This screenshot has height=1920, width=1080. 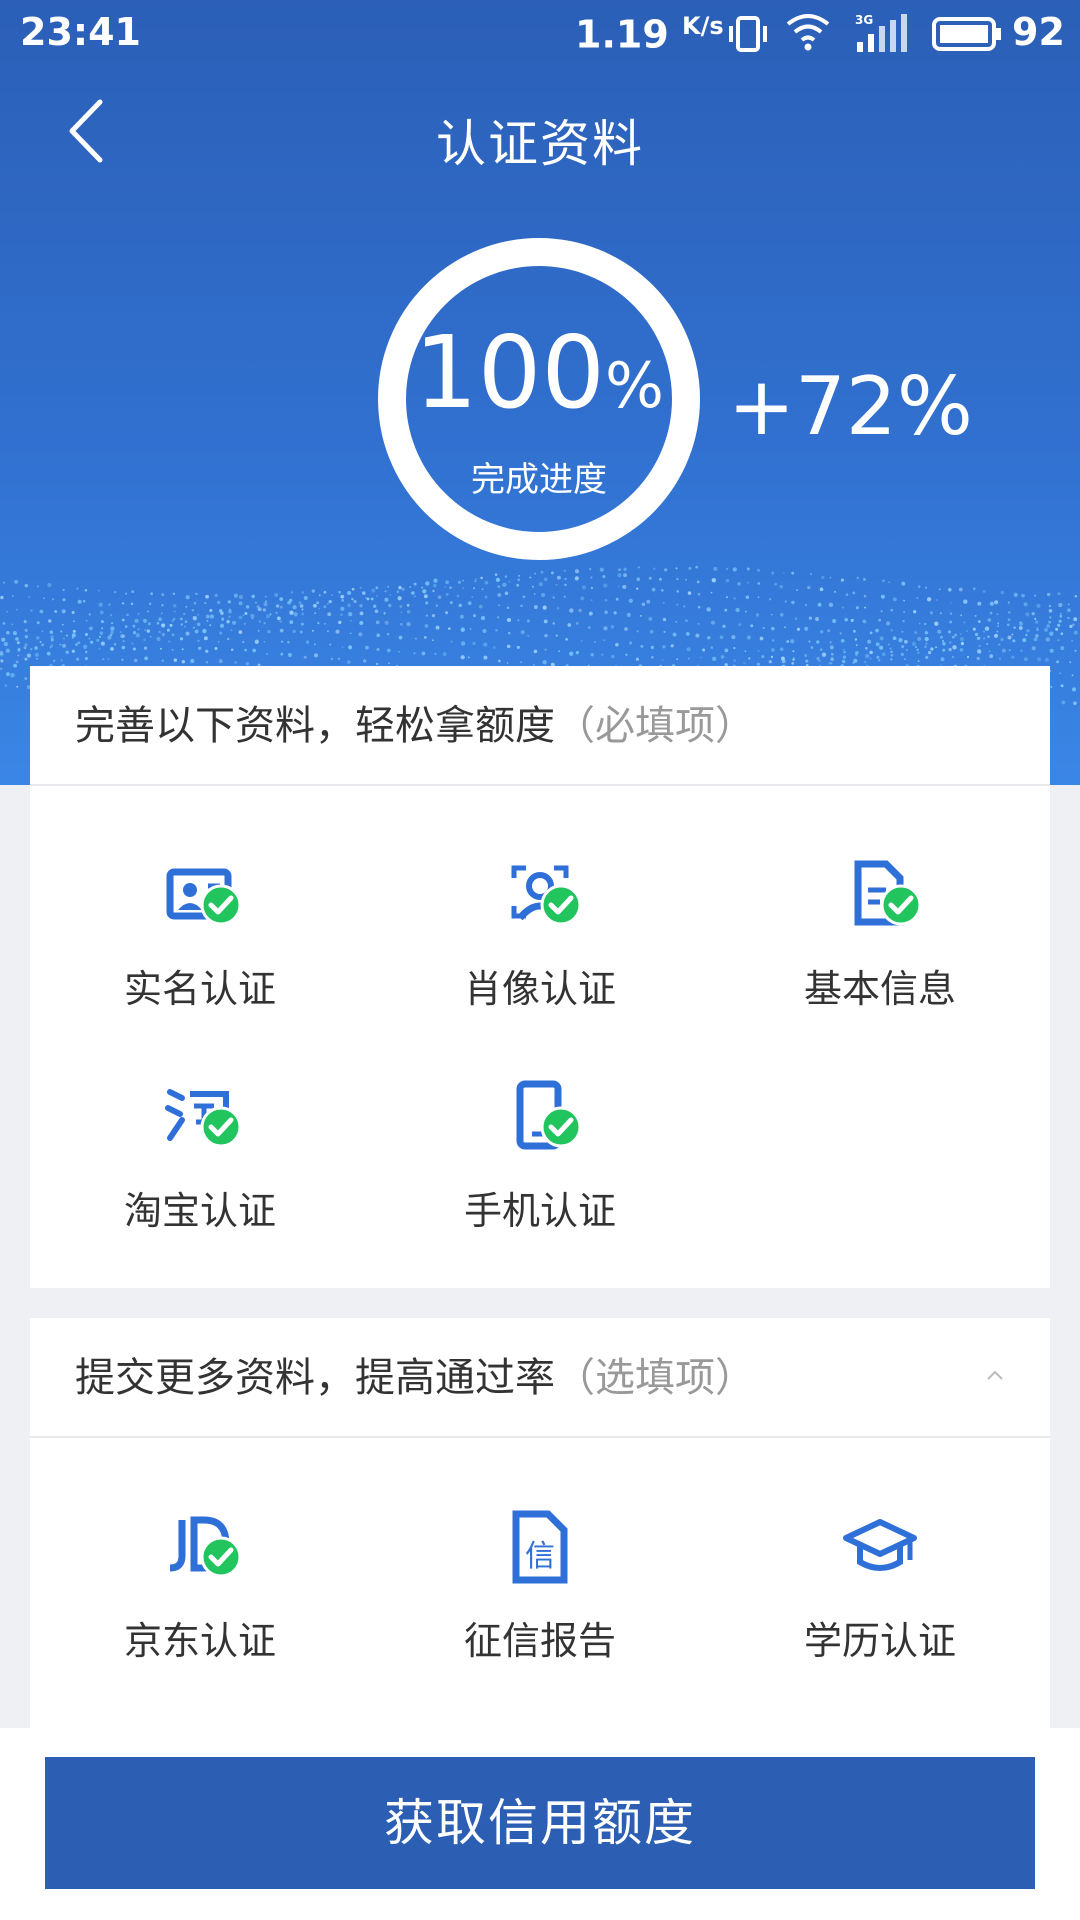 What do you see at coordinates (80, 32) in the screenshot?
I see `status-time: 23:41` at bounding box center [80, 32].